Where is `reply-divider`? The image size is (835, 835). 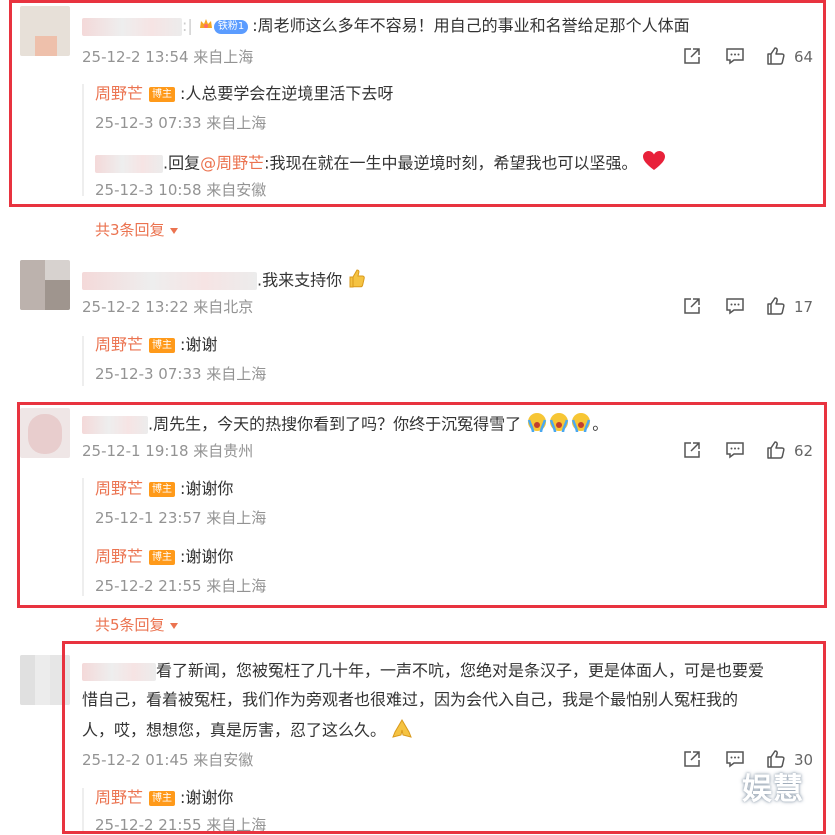 reply-divider is located at coordinates (83, 361).